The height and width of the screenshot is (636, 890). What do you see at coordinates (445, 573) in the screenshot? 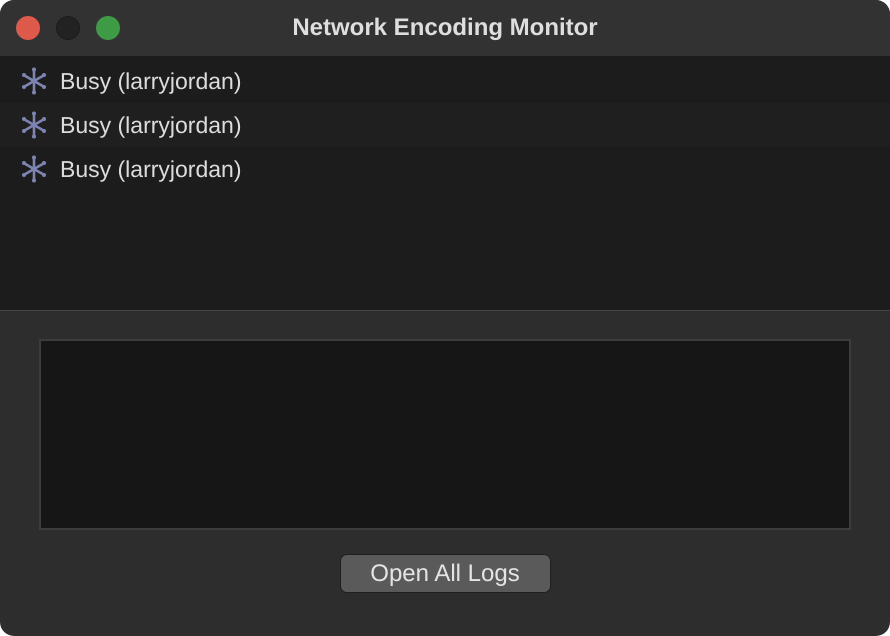
I see `open-logs-button: Open All Logs` at bounding box center [445, 573].